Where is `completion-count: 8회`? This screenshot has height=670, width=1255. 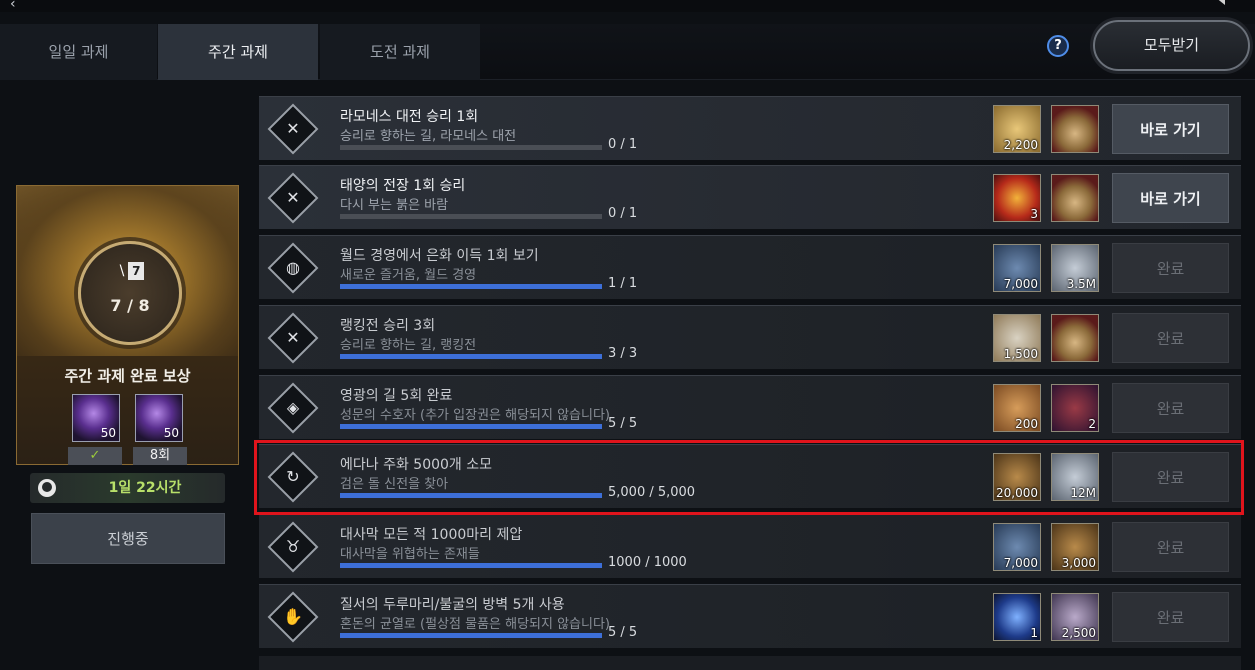 completion-count: 8회 is located at coordinates (160, 456).